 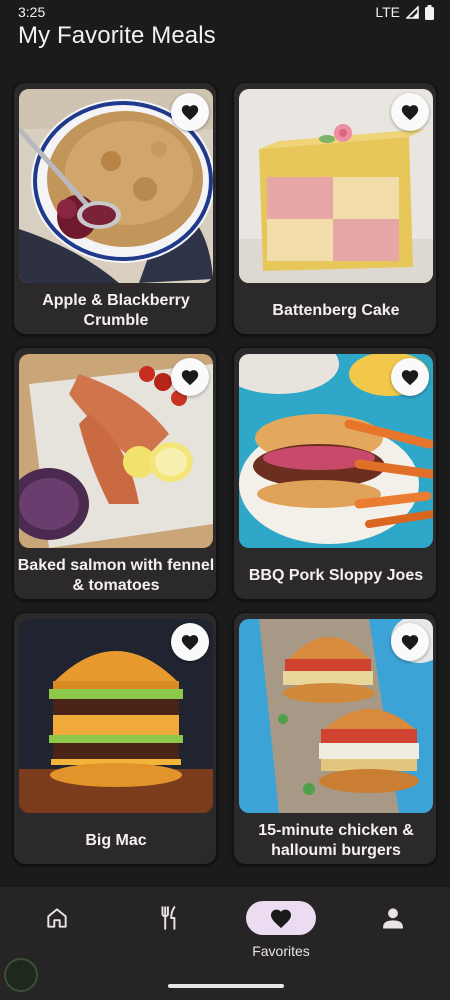 I want to click on nav-item-profile, so click(x=393, y=931).